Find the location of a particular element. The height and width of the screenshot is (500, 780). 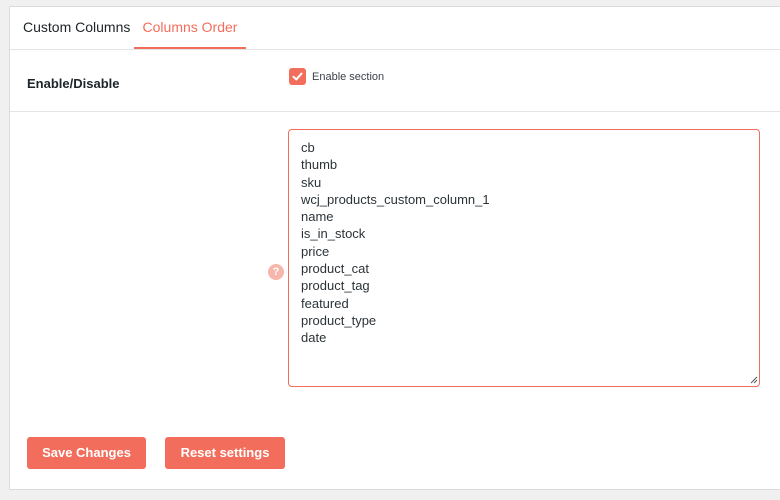

enable-section-checkbox is located at coordinates (297, 76).